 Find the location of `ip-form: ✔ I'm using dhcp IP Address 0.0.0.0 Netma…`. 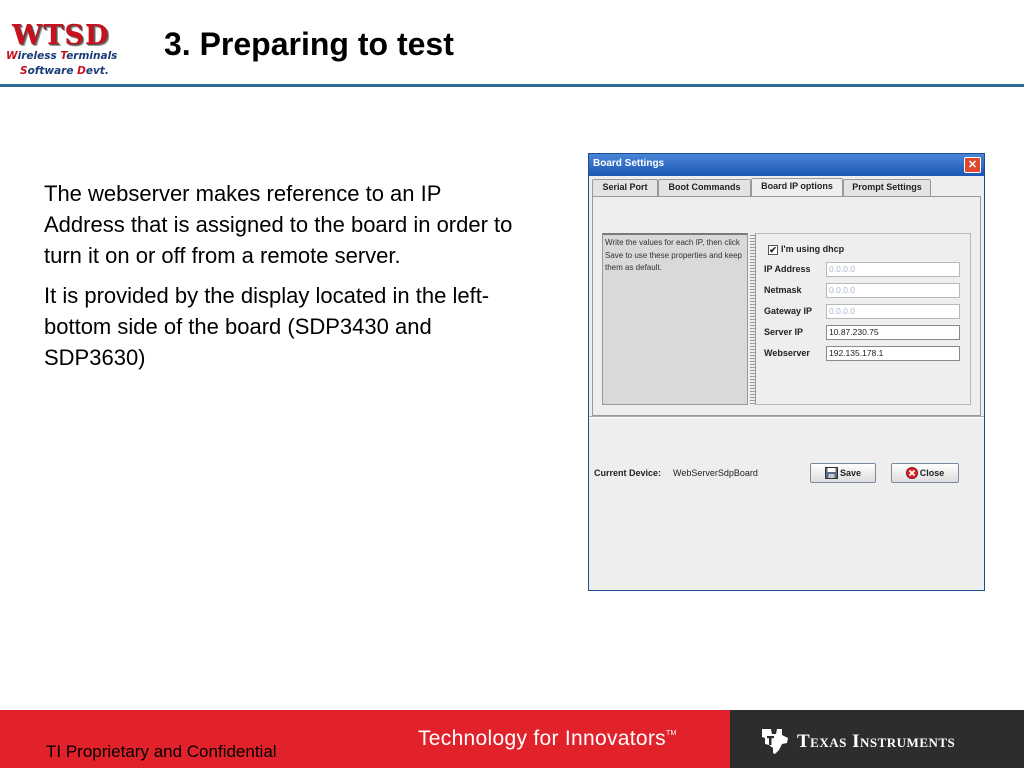

ip-form: ✔ I'm using dhcp IP Address 0.0.0.0 Netma… is located at coordinates (863, 319).